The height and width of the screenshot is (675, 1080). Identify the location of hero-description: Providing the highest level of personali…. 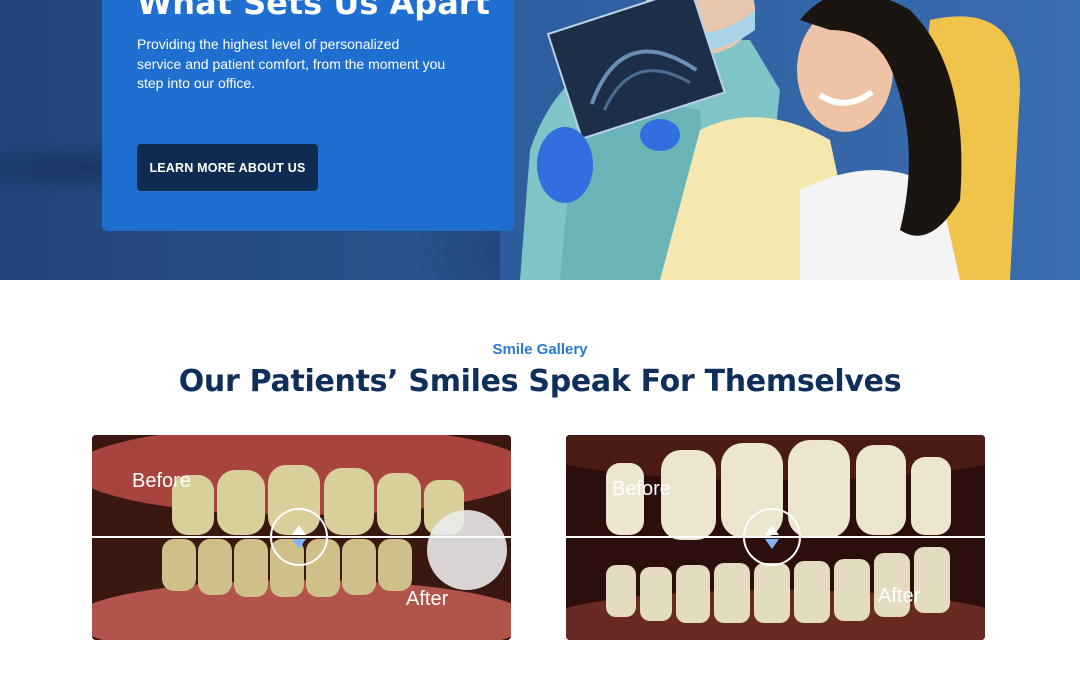
(291, 63).